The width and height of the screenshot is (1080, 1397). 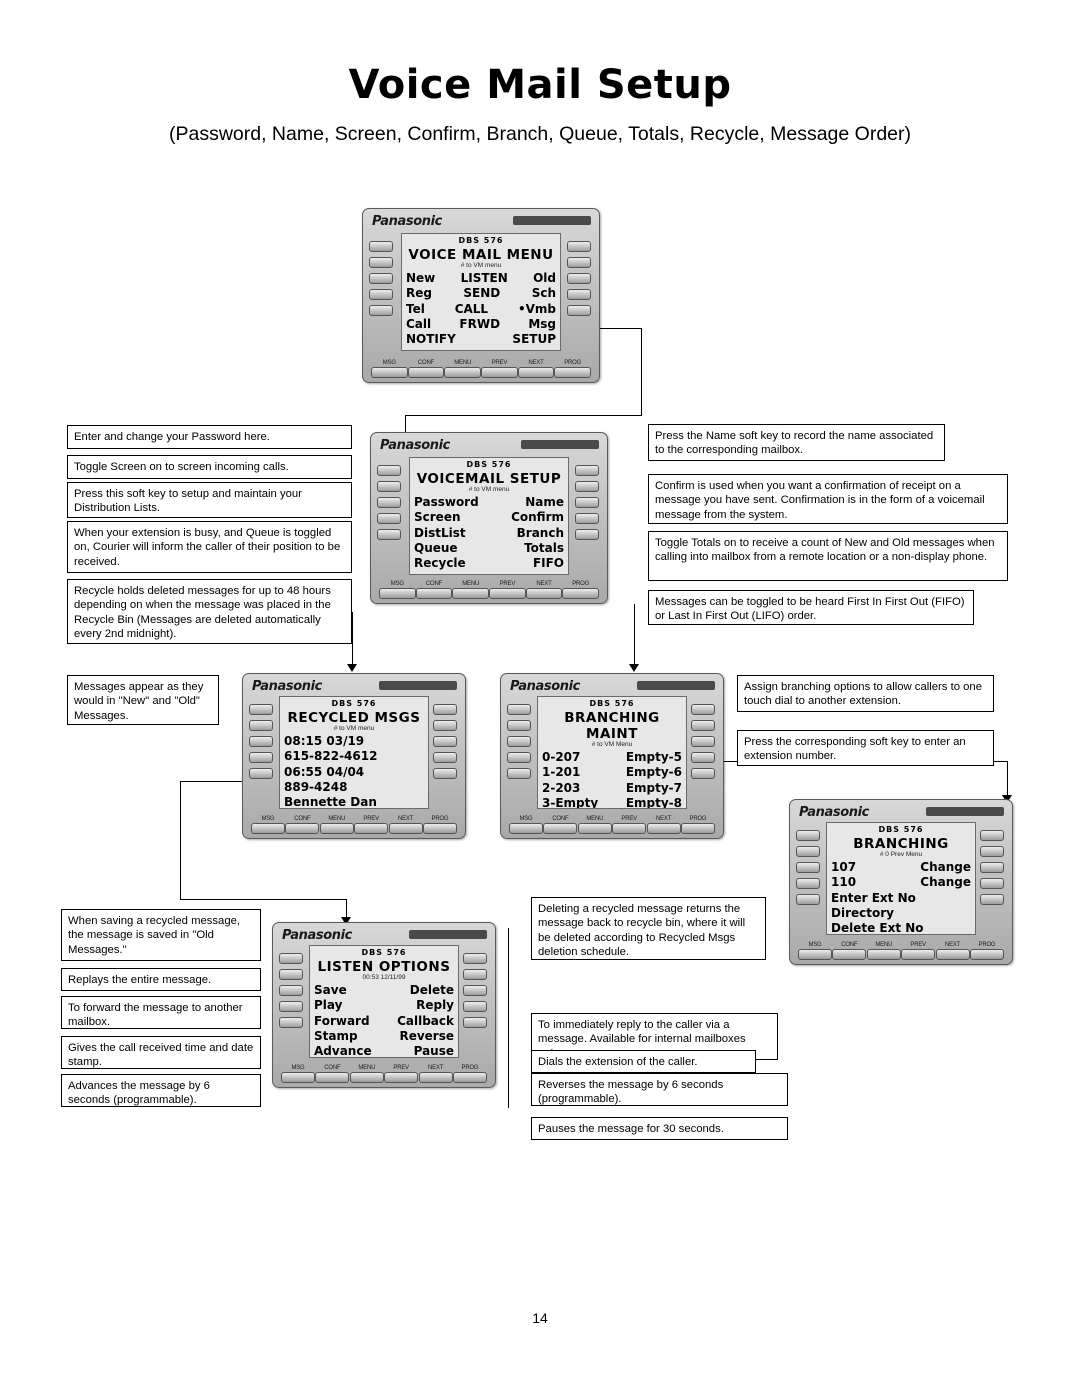 What do you see at coordinates (342, 1021) in the screenshot?
I see `lcd-cell-forward: Forward` at bounding box center [342, 1021].